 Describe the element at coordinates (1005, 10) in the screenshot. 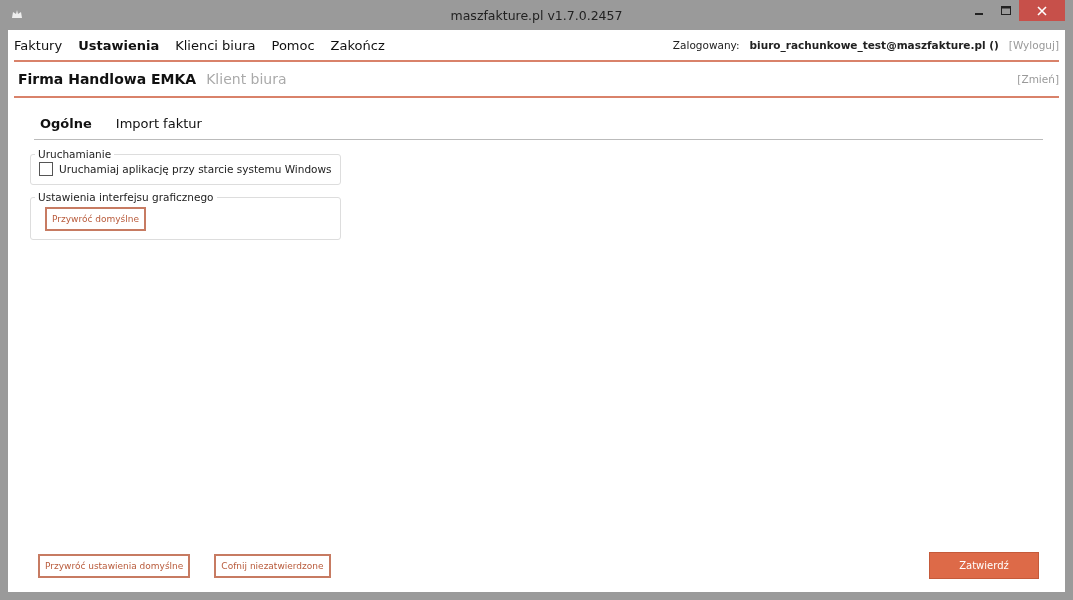

I see `maximize-icon` at that location.